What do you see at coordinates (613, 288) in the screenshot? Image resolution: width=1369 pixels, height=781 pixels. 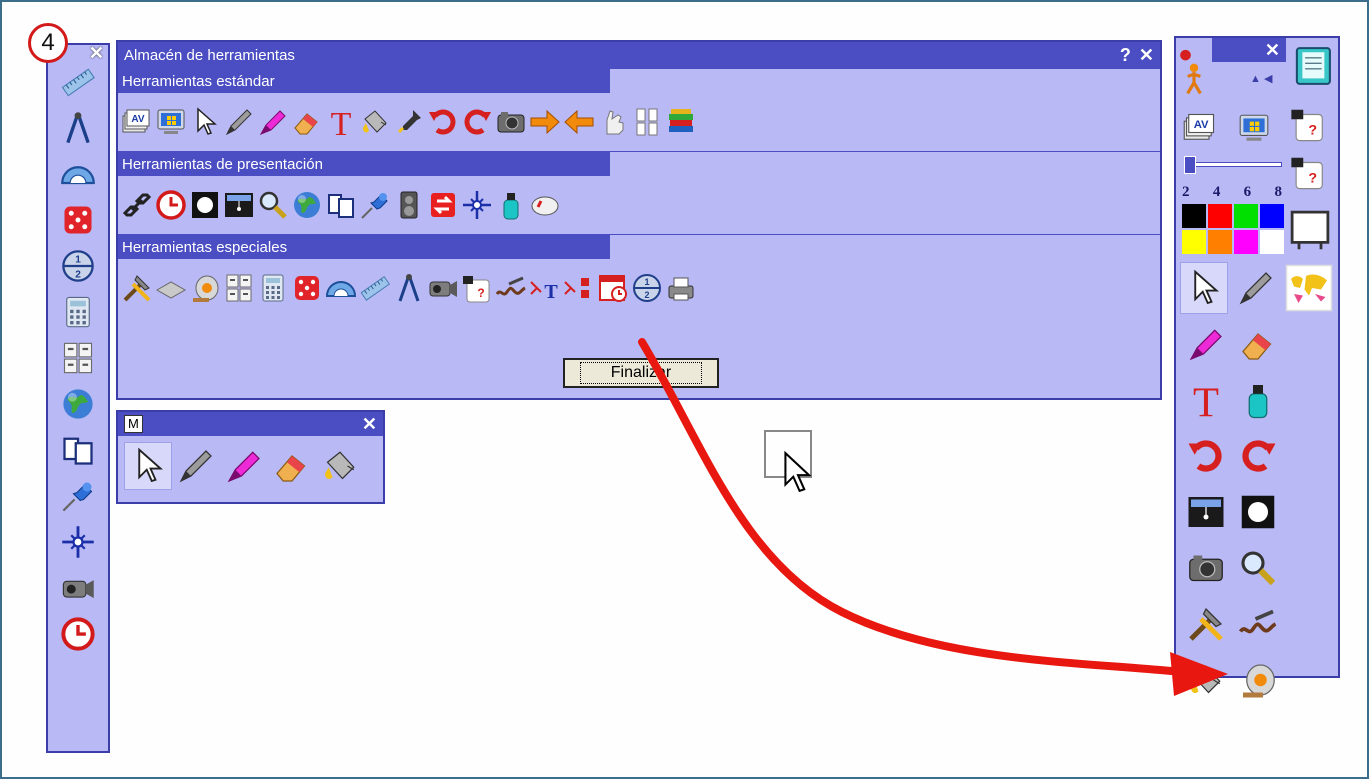 I see `calendar-clock-icon` at bounding box center [613, 288].